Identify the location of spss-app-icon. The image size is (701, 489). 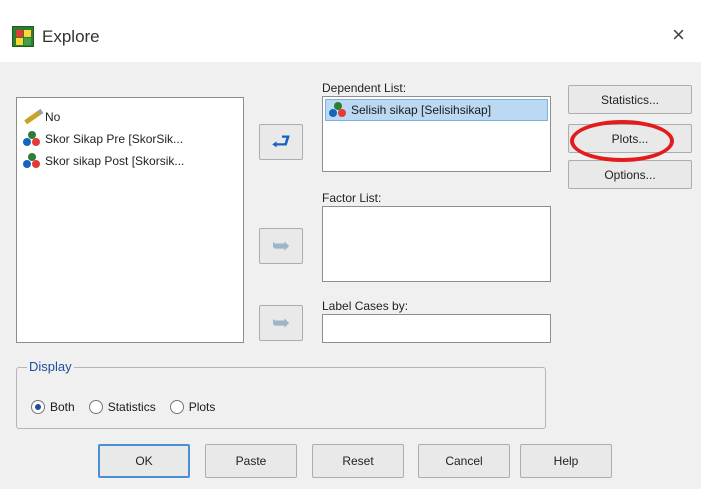
(23, 36).